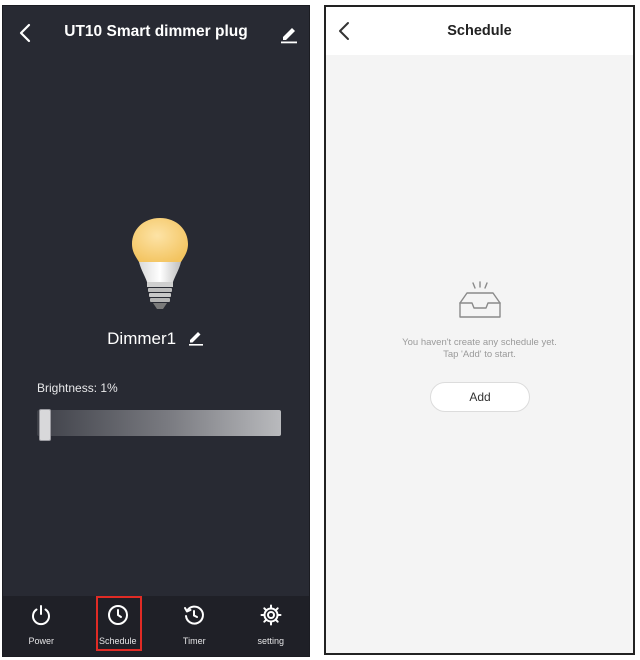 This screenshot has width=640, height=660. What do you see at coordinates (159, 425) in the screenshot?
I see `brightness-slider` at bounding box center [159, 425].